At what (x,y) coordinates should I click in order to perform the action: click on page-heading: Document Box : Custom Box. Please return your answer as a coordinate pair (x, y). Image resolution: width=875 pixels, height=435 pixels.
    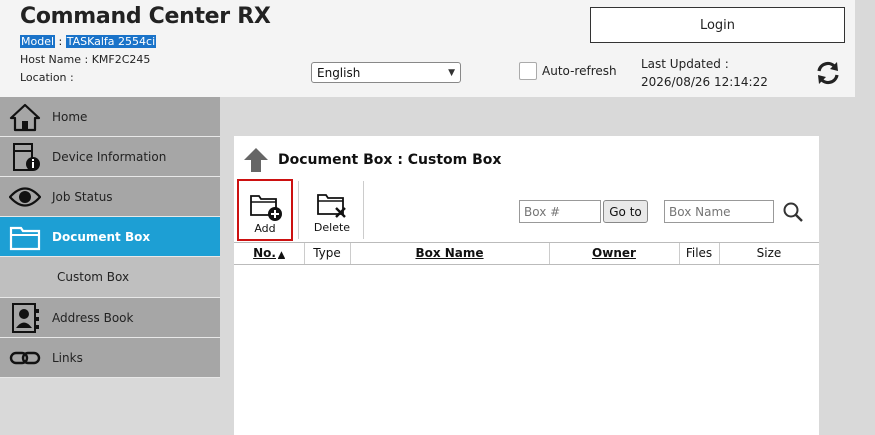
    Looking at the image, I should click on (371, 160).